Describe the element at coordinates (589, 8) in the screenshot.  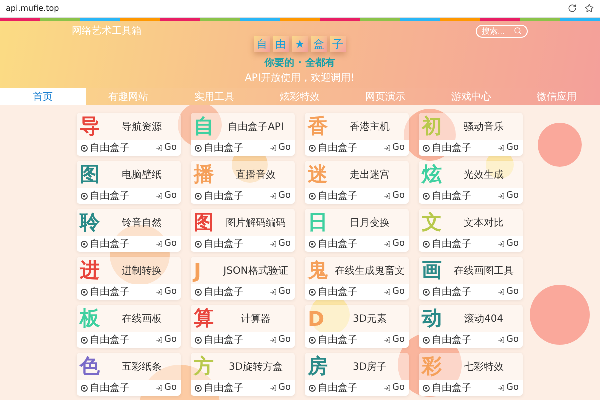
I see `star-icon` at that location.